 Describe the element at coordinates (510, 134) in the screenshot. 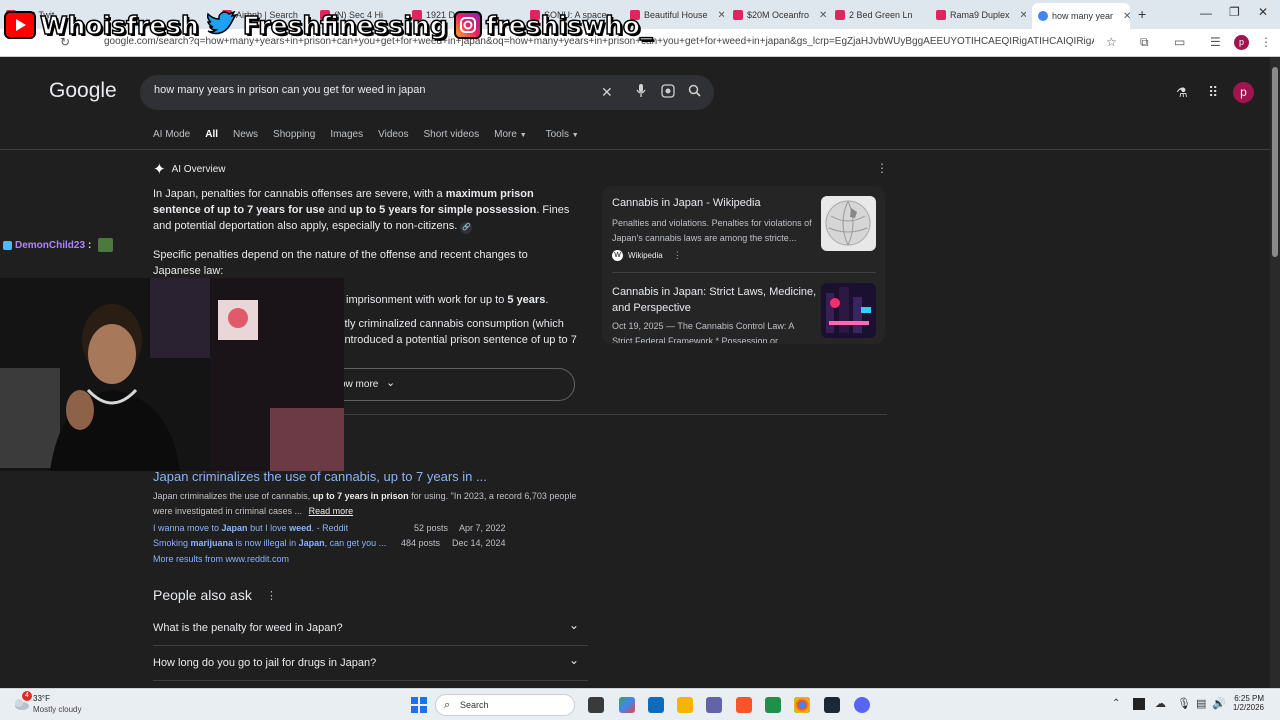

I see `tab-more: More ▼` at that location.